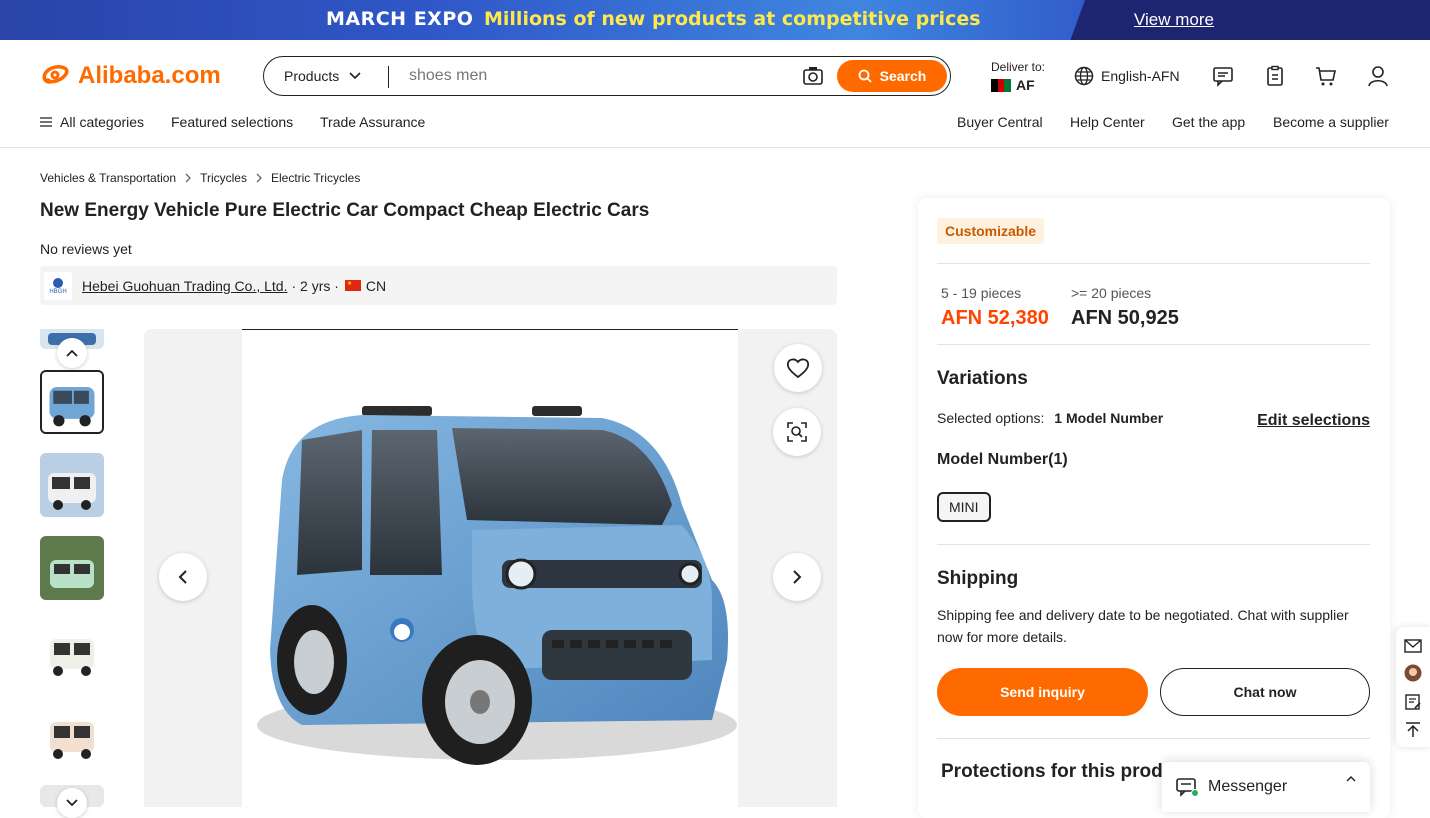  I want to click on model-option-mini: MINI, so click(964, 507).